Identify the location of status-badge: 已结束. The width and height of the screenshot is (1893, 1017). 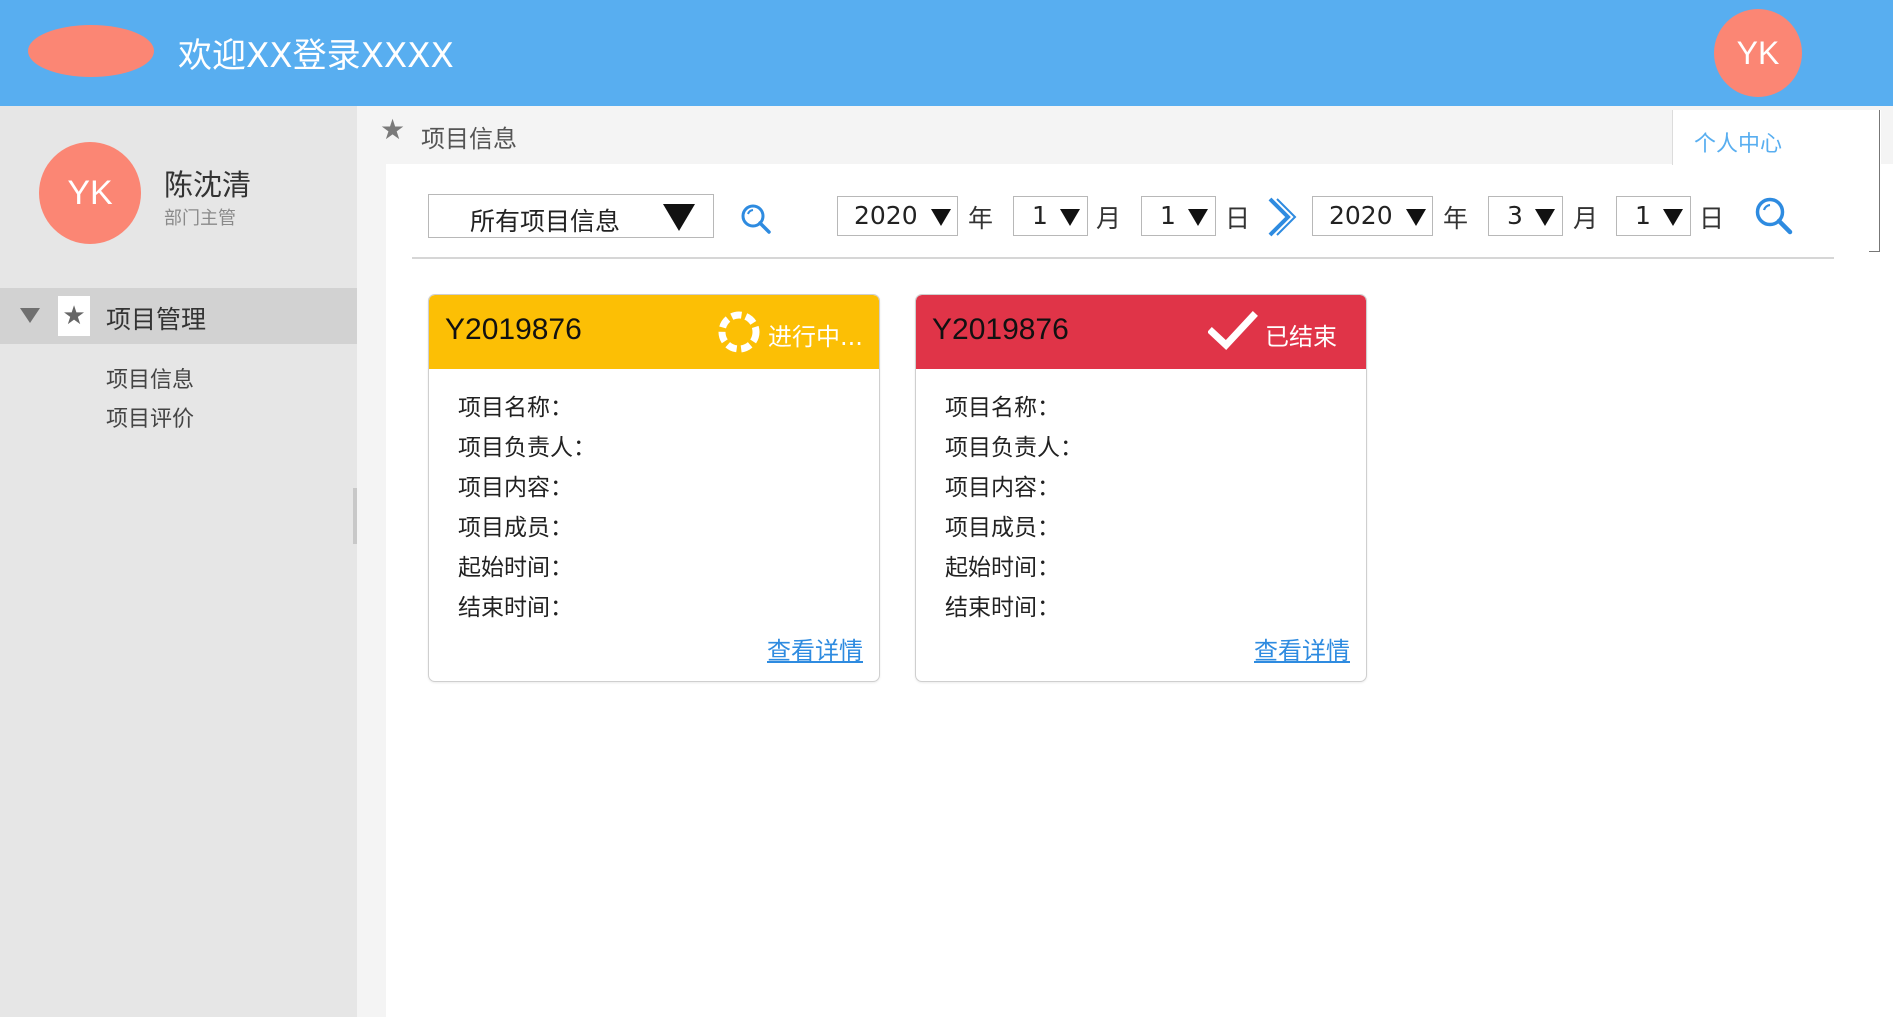
(1301, 337).